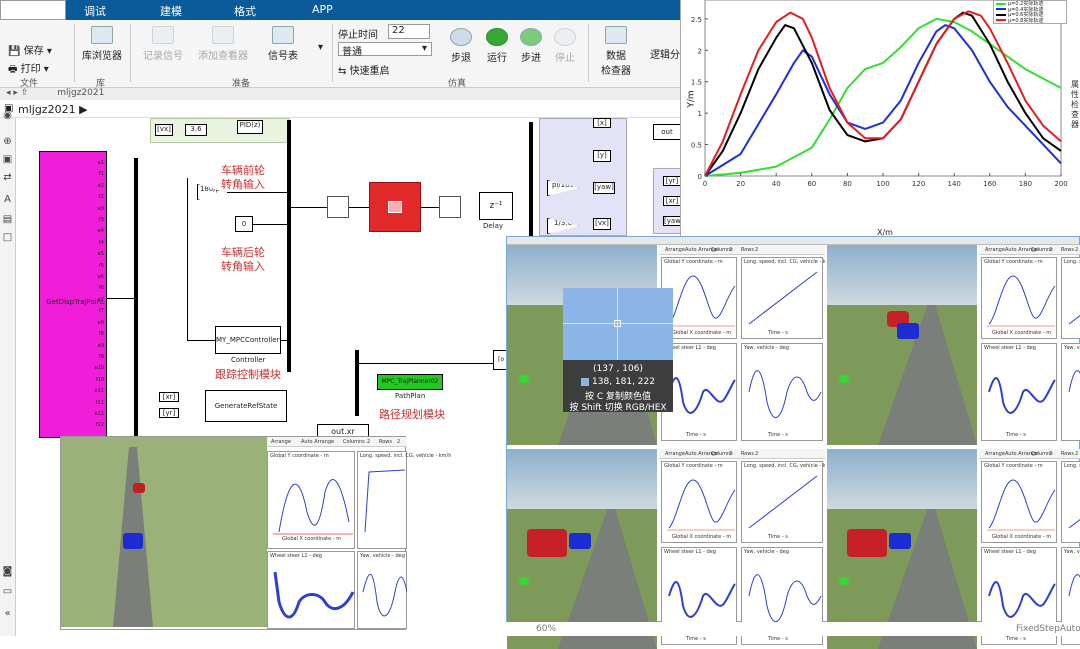  What do you see at coordinates (700, 51) in the screenshot?
I see `y-tick-label: 2` at bounding box center [700, 51].